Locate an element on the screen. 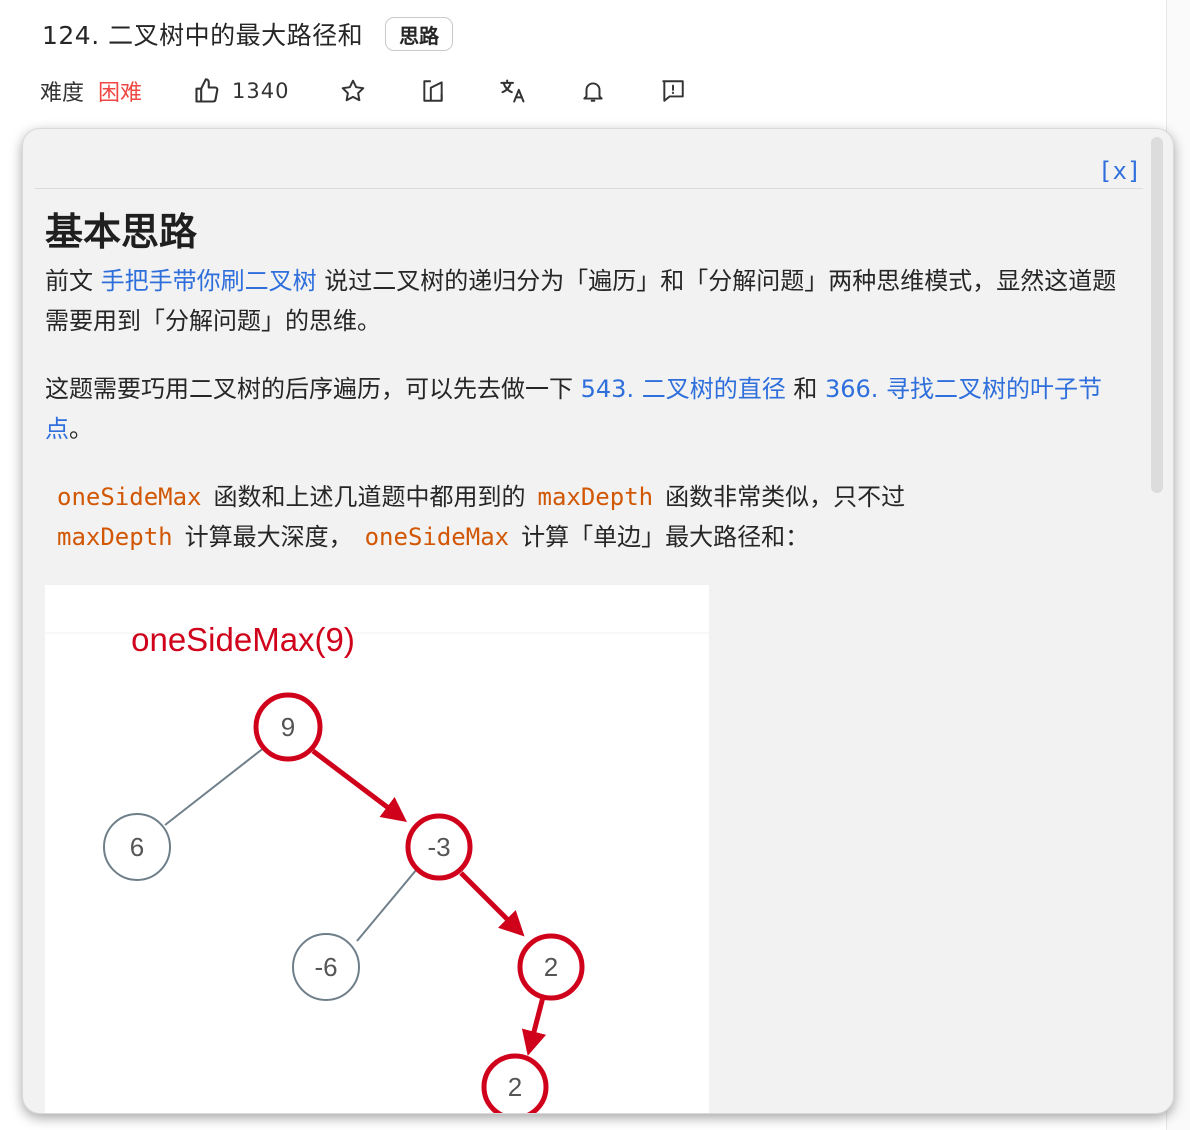 This screenshot has height=1130, width=1190. star-icon is located at coordinates (353, 91).